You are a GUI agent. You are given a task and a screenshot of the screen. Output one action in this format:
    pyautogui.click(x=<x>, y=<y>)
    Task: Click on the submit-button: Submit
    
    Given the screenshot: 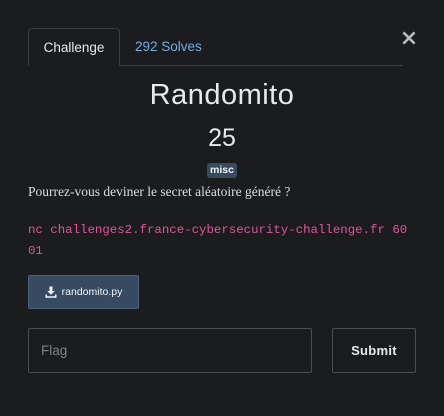 What is the action you would take?
    pyautogui.click(x=374, y=350)
    